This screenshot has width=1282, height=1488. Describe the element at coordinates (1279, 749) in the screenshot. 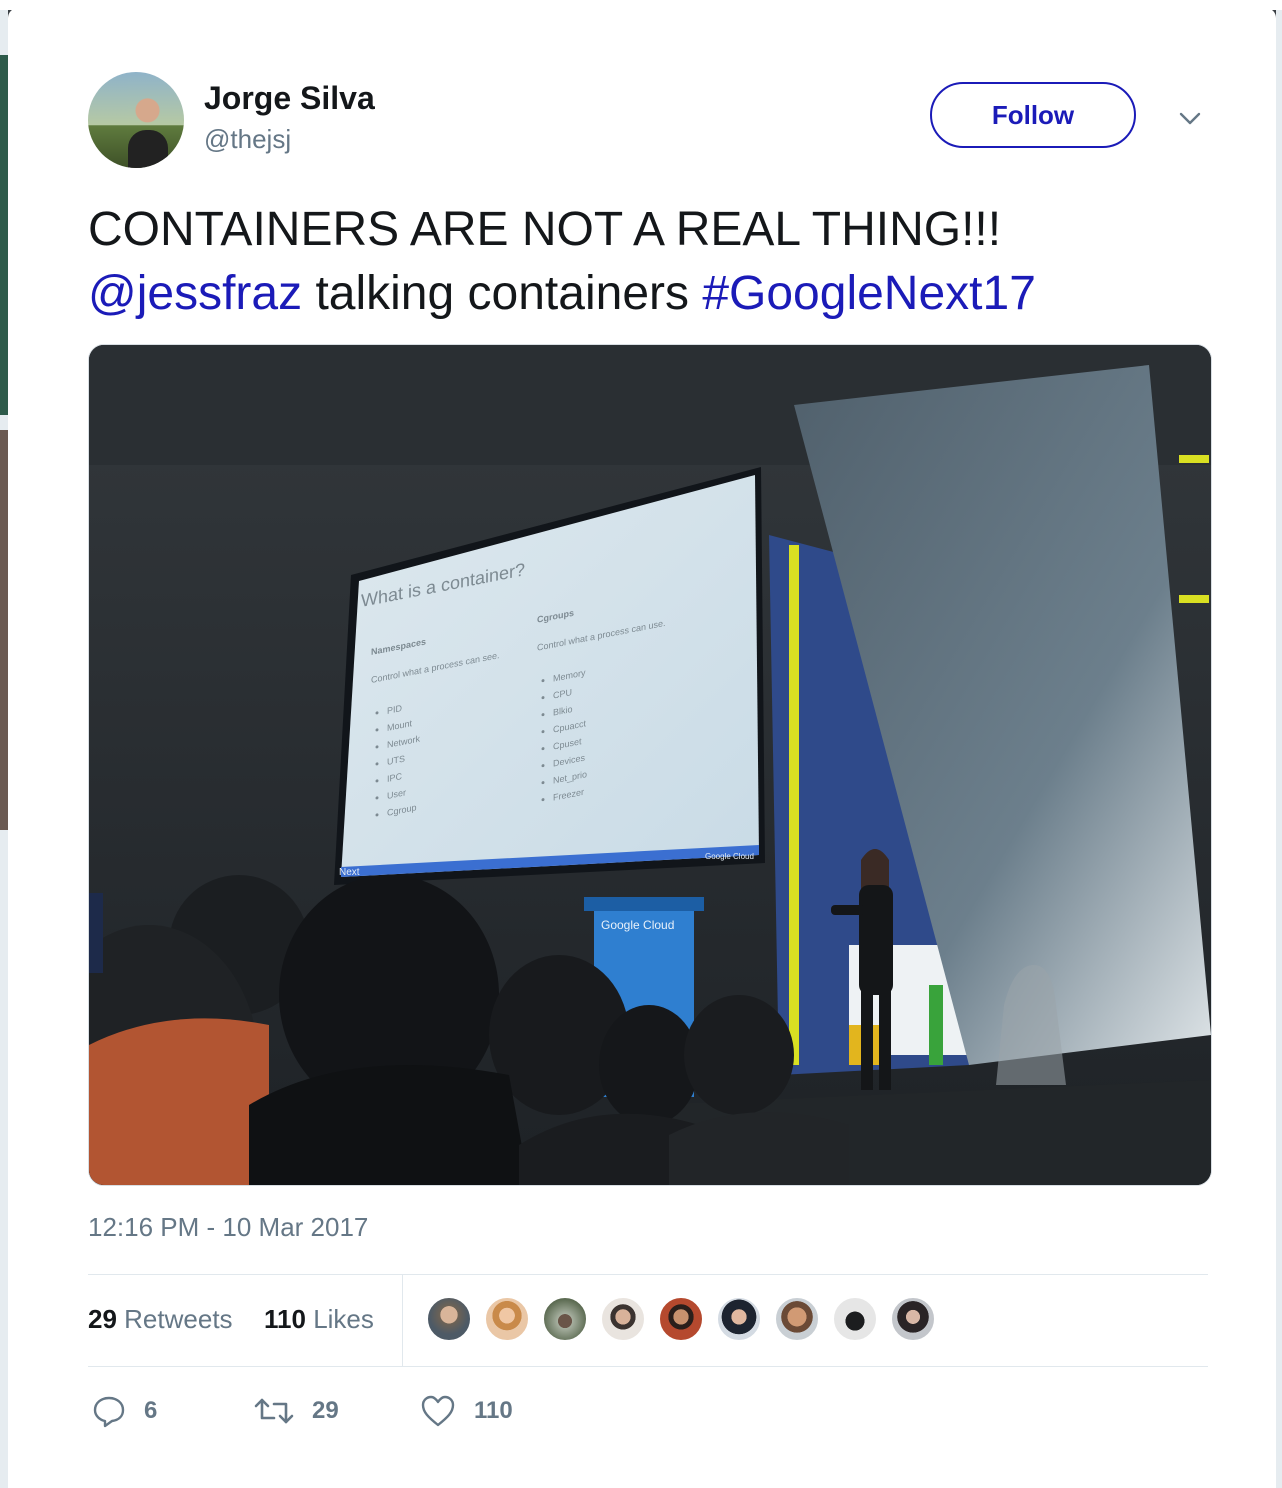

I see `background-right-strip` at that location.